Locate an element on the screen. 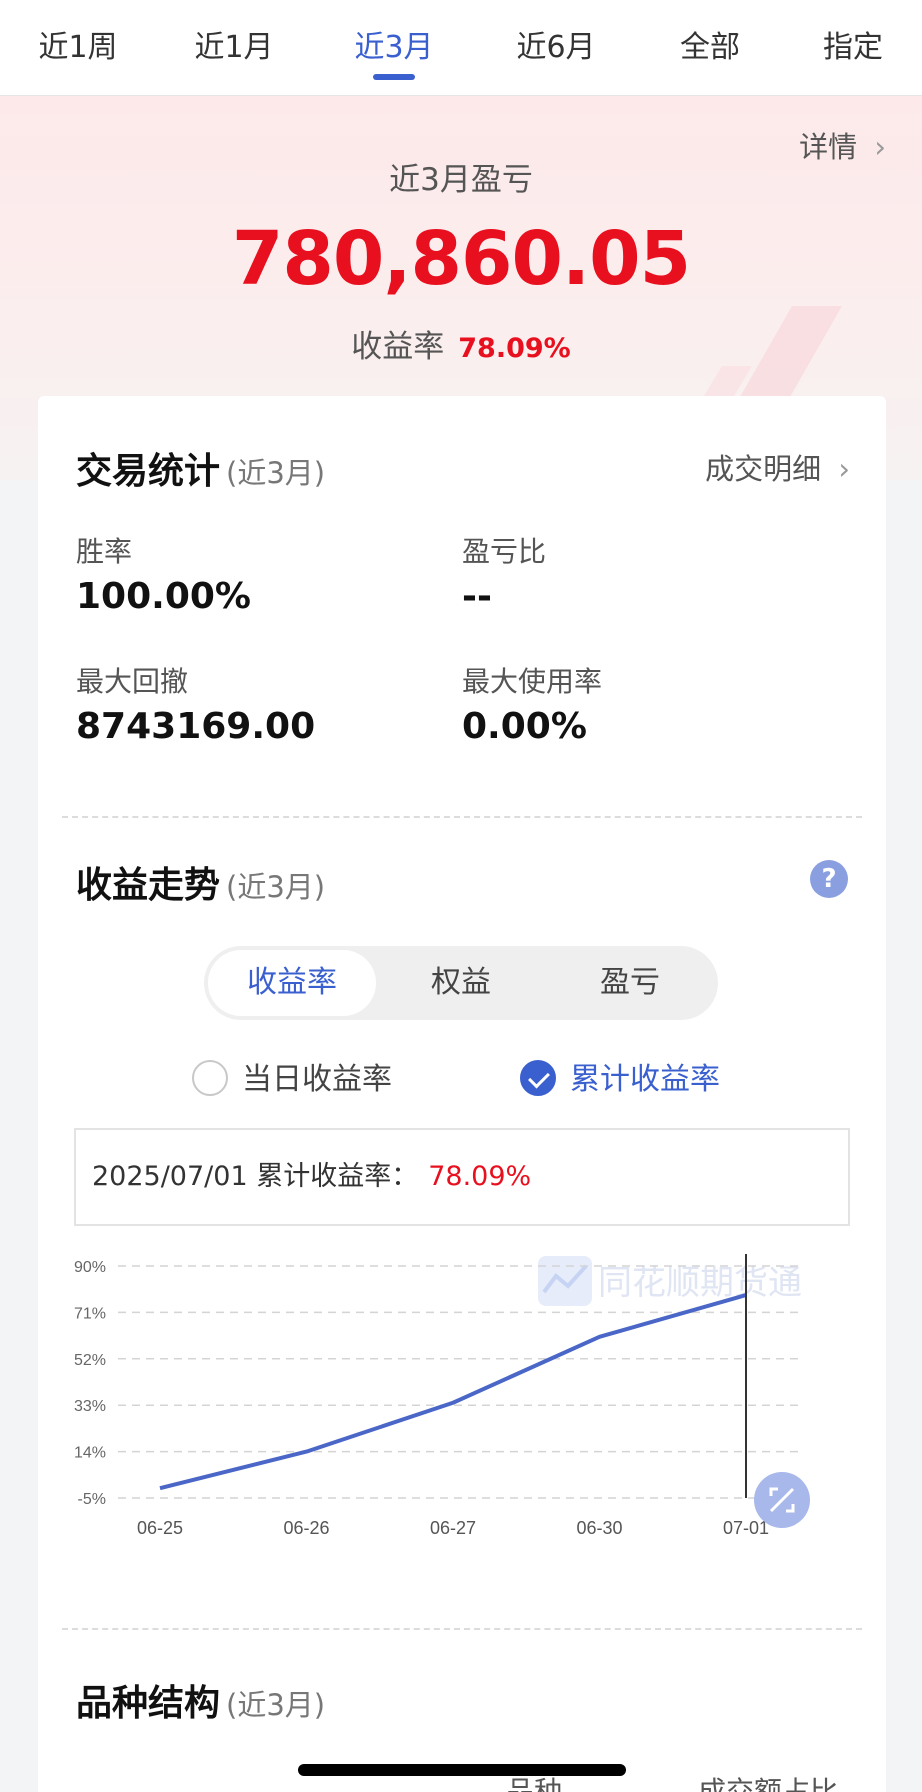  segment-equity: 权益 is located at coordinates (461, 983).